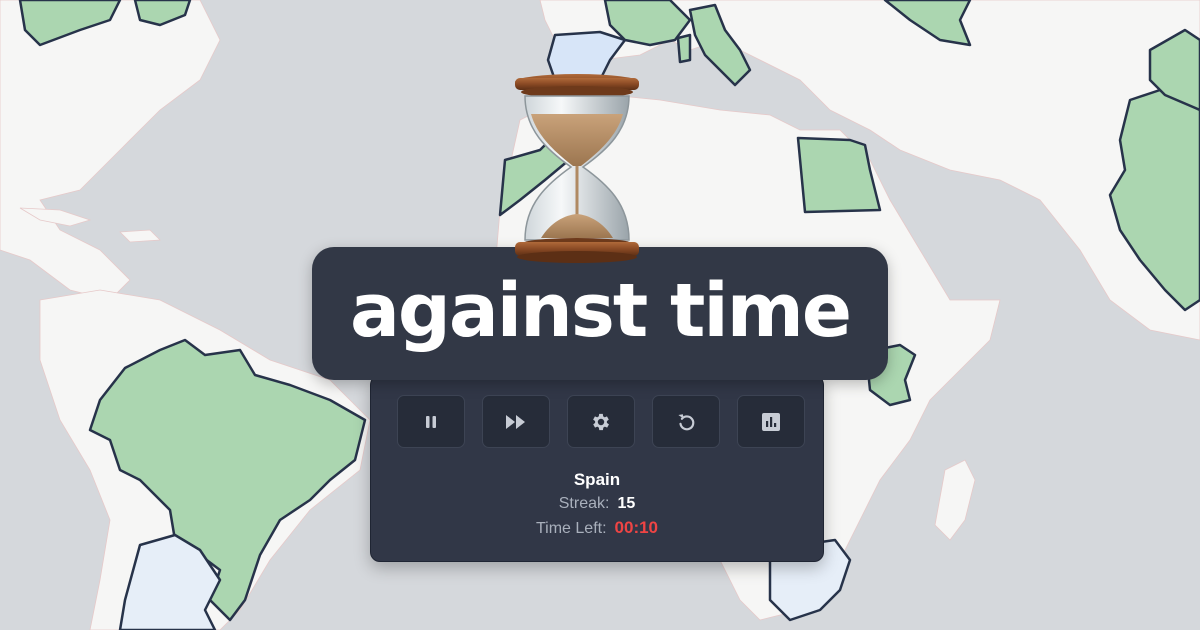  I want to click on map-land-north-america, so click(110, 150).